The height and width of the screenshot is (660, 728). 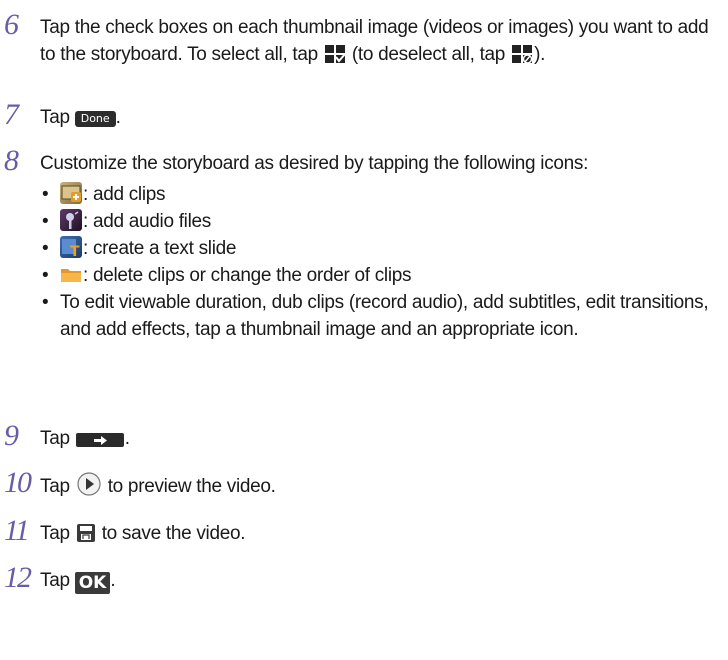 What do you see at coordinates (126, 220) in the screenshot?
I see `list-item: •: add audio files` at bounding box center [126, 220].